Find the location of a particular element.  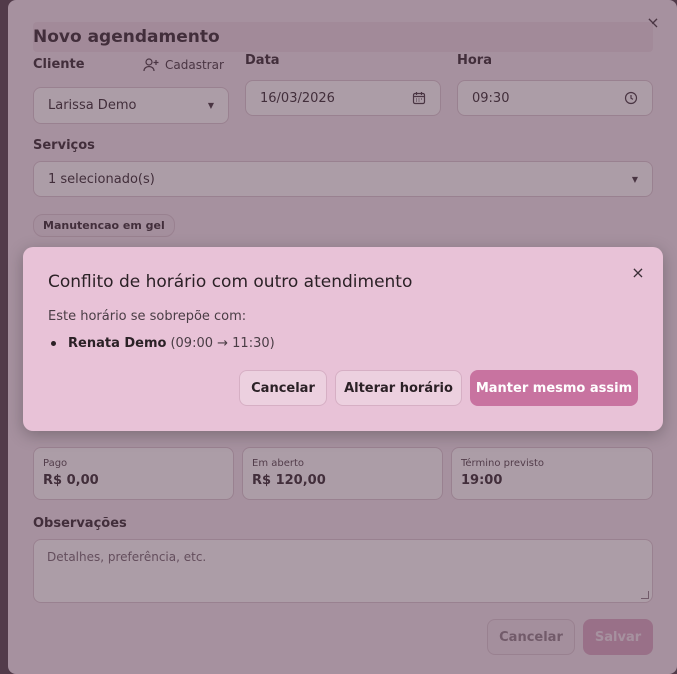

conflict-client-name: Renata Demo is located at coordinates (117, 343).